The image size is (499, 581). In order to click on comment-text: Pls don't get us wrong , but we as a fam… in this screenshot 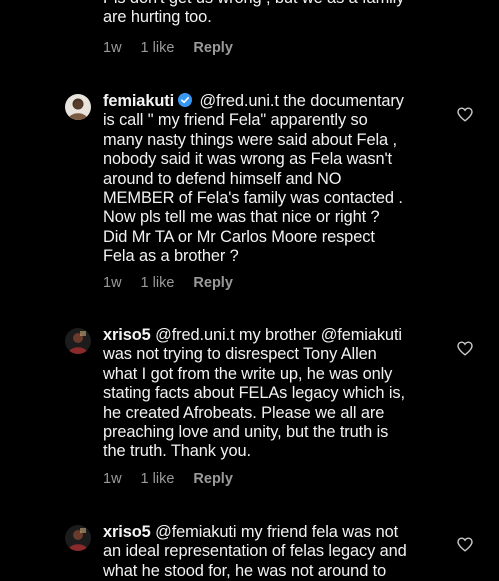, I will do `click(253, 13)`.